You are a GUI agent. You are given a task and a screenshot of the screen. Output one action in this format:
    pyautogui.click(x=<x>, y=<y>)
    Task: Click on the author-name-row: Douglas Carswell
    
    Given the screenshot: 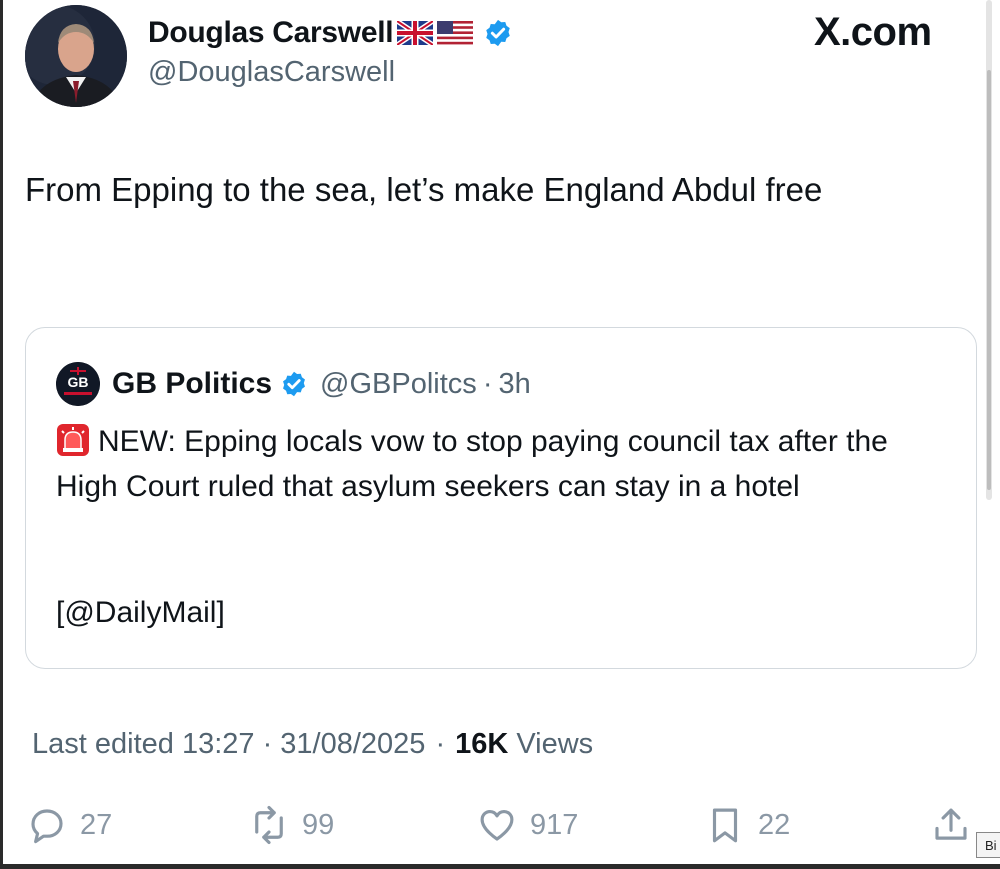 What is the action you would take?
    pyautogui.click(x=330, y=33)
    